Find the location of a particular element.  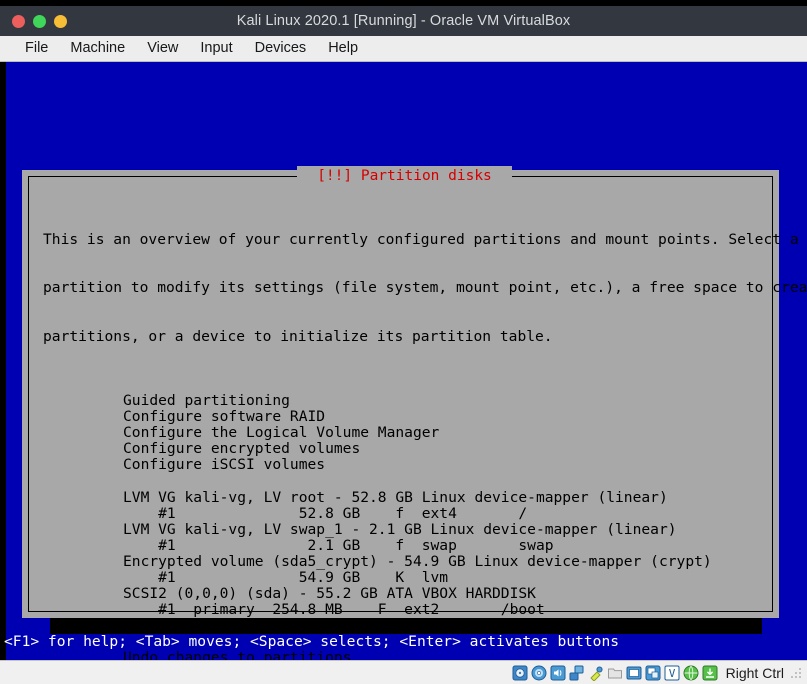

partition-row: #1 52.8 GB f ext4 / is located at coordinates (442, 513).